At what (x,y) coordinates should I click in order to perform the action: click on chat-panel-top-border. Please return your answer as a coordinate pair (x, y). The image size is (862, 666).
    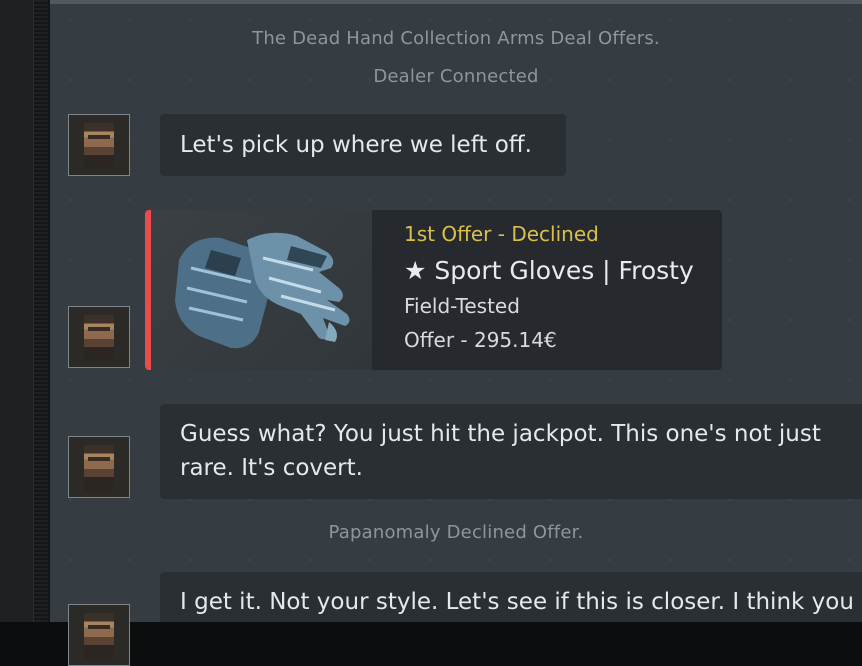
    Looking at the image, I should click on (456, 2).